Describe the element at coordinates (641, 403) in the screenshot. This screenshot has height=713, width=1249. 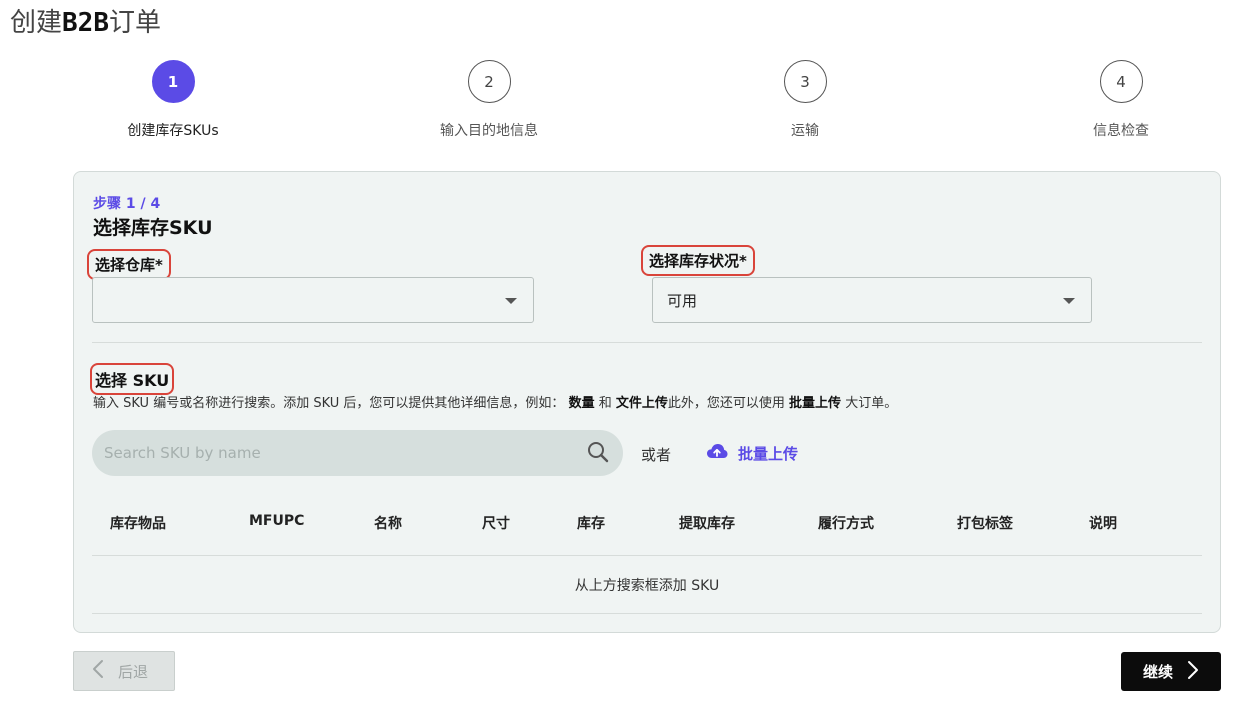
I see `sku-desc-file-upload: 文件上传` at that location.